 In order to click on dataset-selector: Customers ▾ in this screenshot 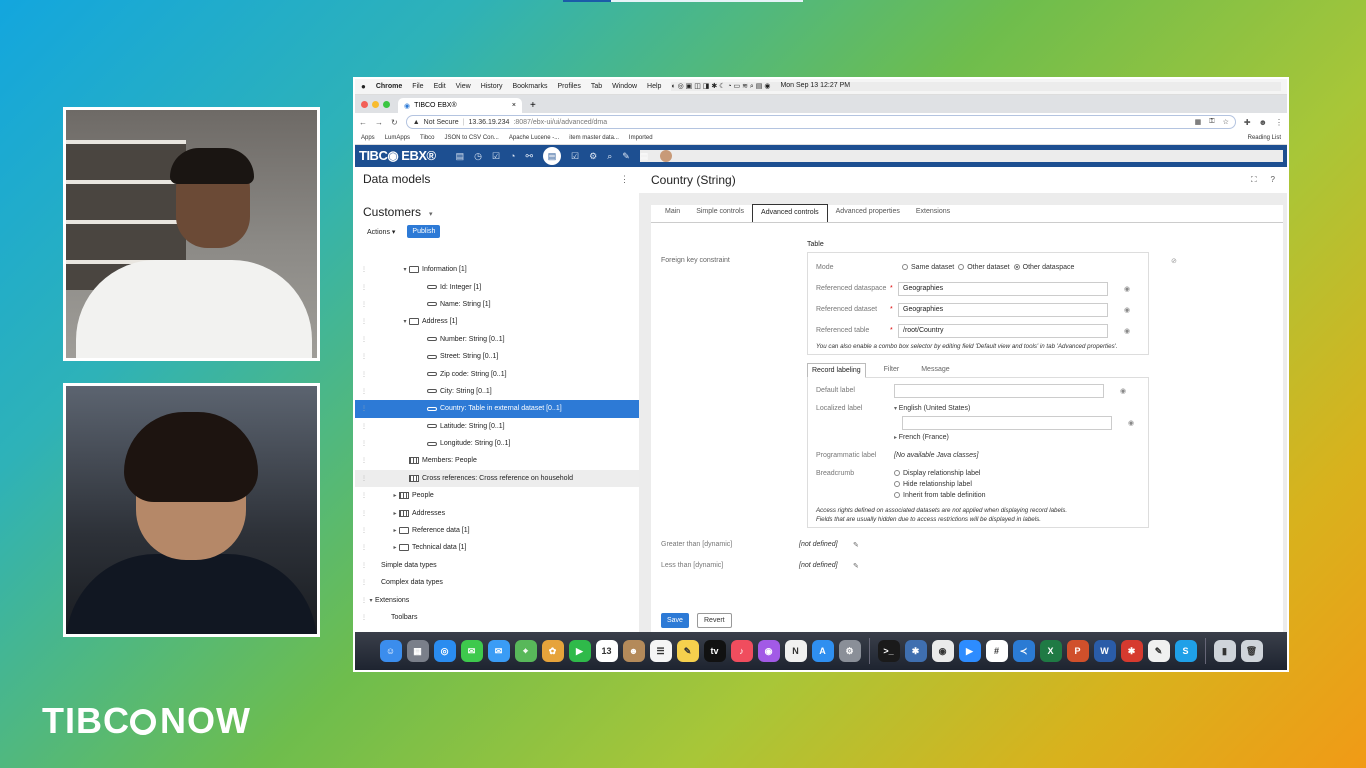, I will do `click(497, 205)`.